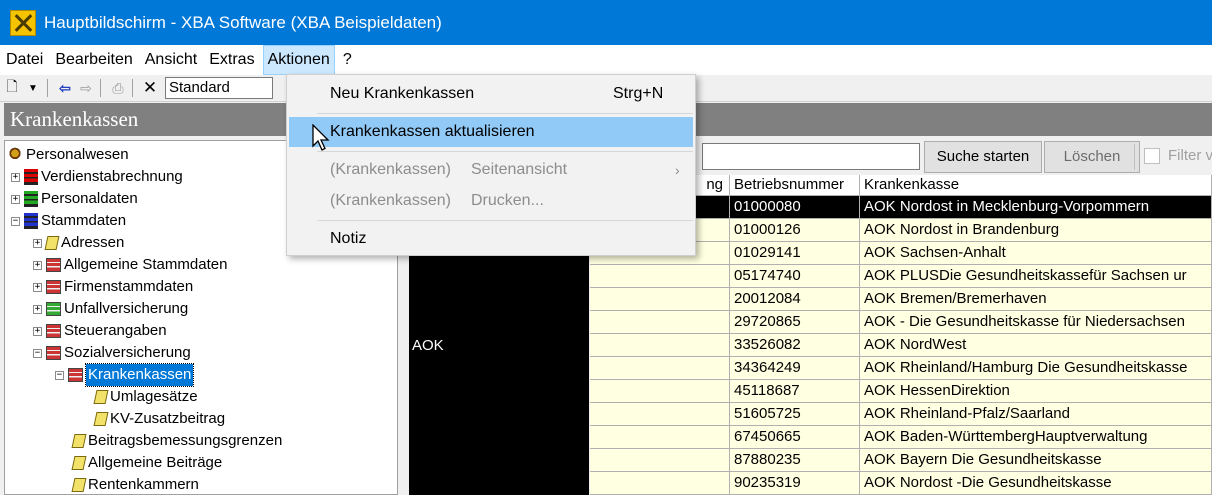  I want to click on tree-item-adressen: + Adressen, so click(78, 243).